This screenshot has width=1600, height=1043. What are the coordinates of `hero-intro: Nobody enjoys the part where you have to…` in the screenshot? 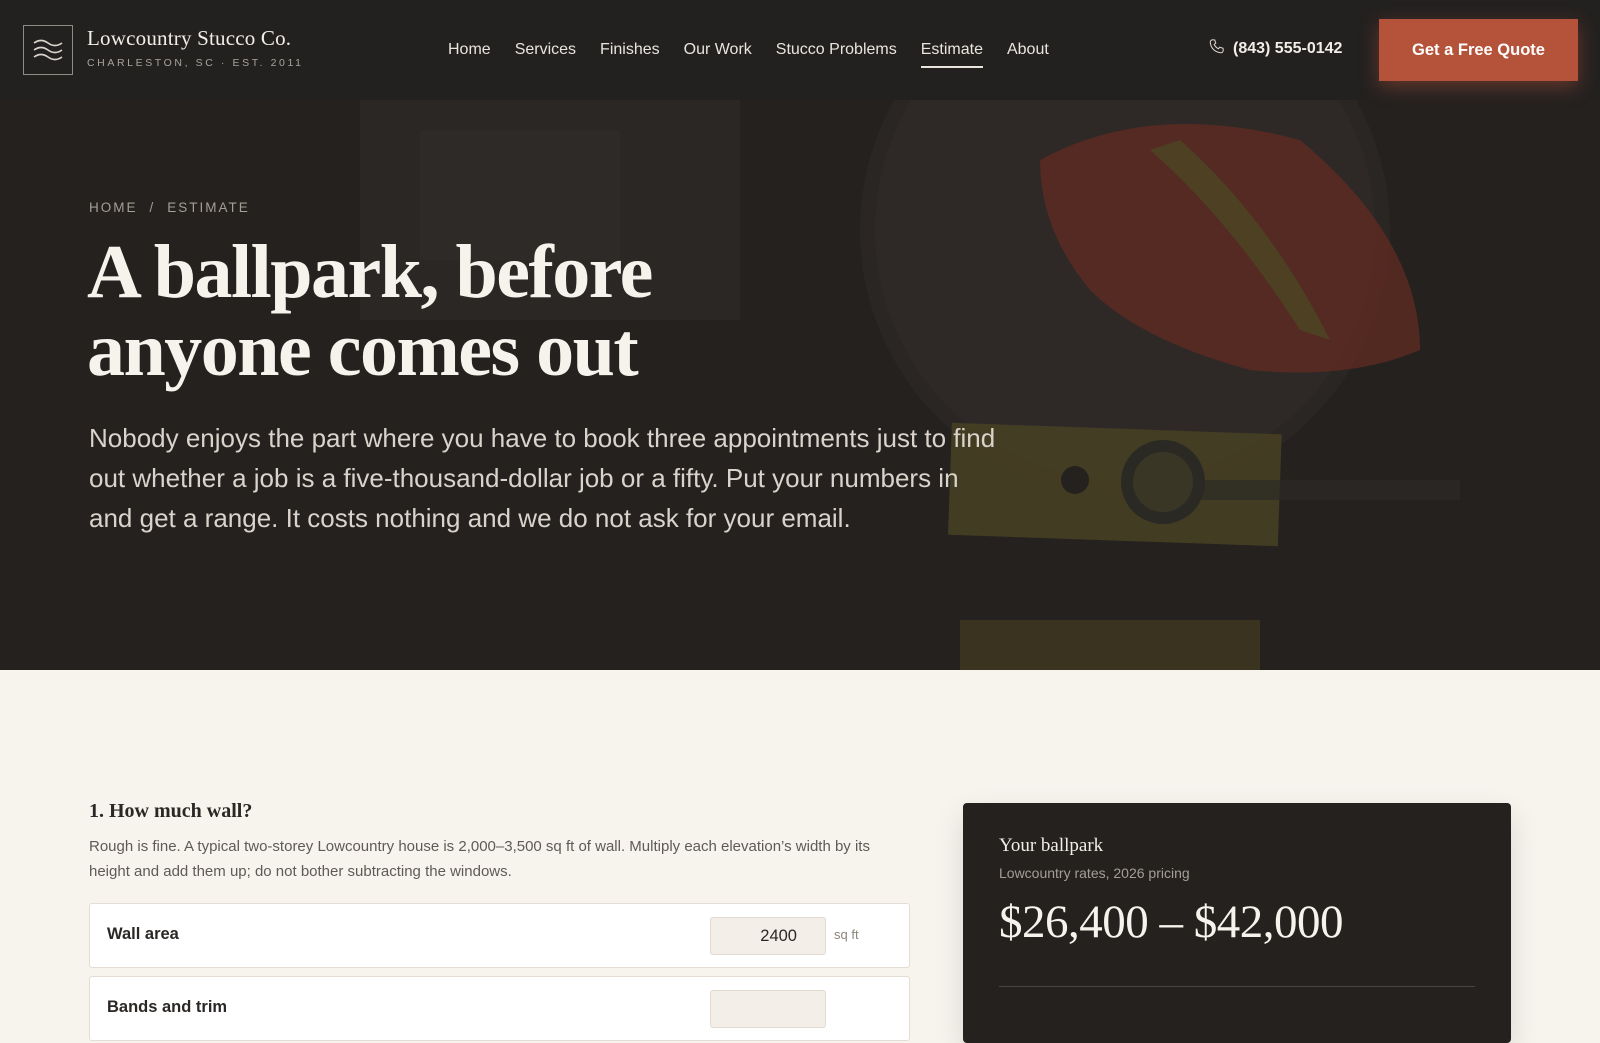 It's located at (542, 478).